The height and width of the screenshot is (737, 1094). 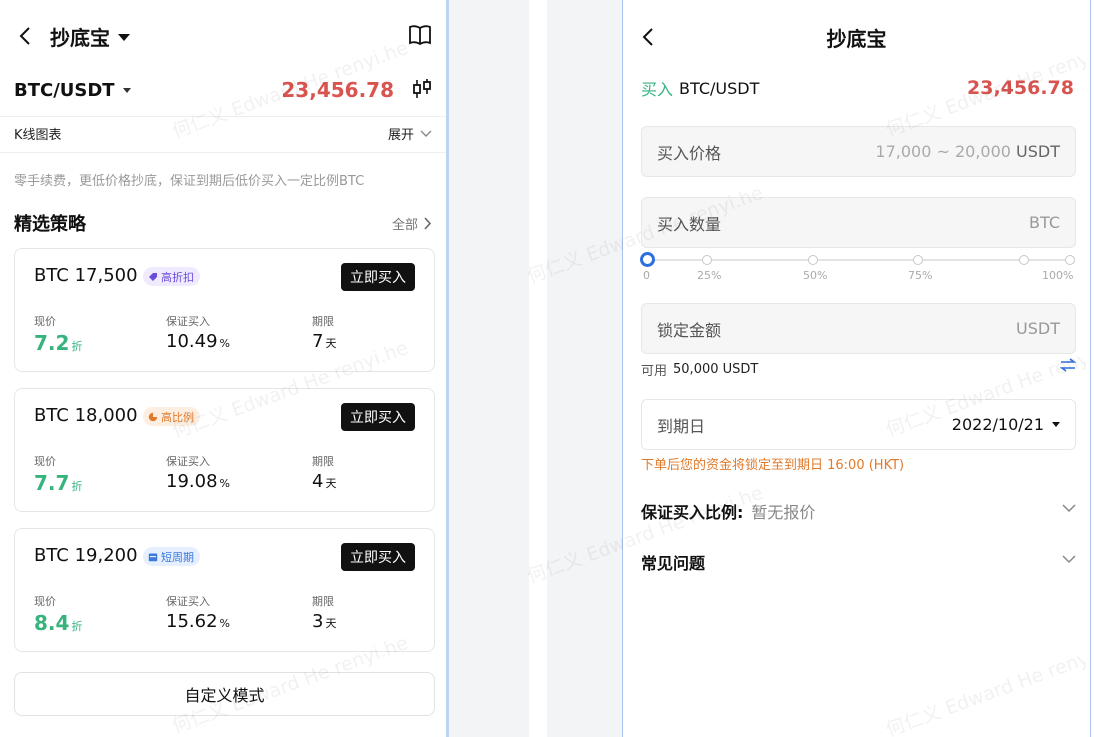 I want to click on slider-label: 25%, so click(x=709, y=275).